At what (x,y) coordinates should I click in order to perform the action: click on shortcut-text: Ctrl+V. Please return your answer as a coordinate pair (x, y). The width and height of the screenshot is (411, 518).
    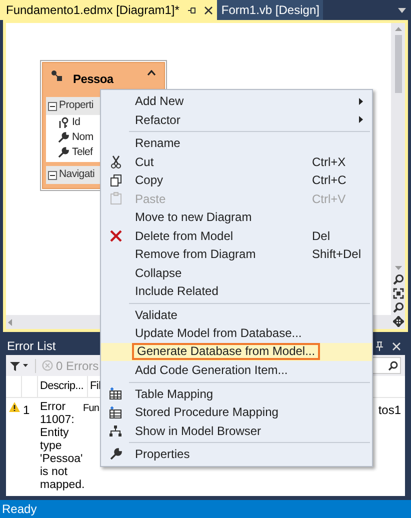
    Looking at the image, I should click on (329, 199).